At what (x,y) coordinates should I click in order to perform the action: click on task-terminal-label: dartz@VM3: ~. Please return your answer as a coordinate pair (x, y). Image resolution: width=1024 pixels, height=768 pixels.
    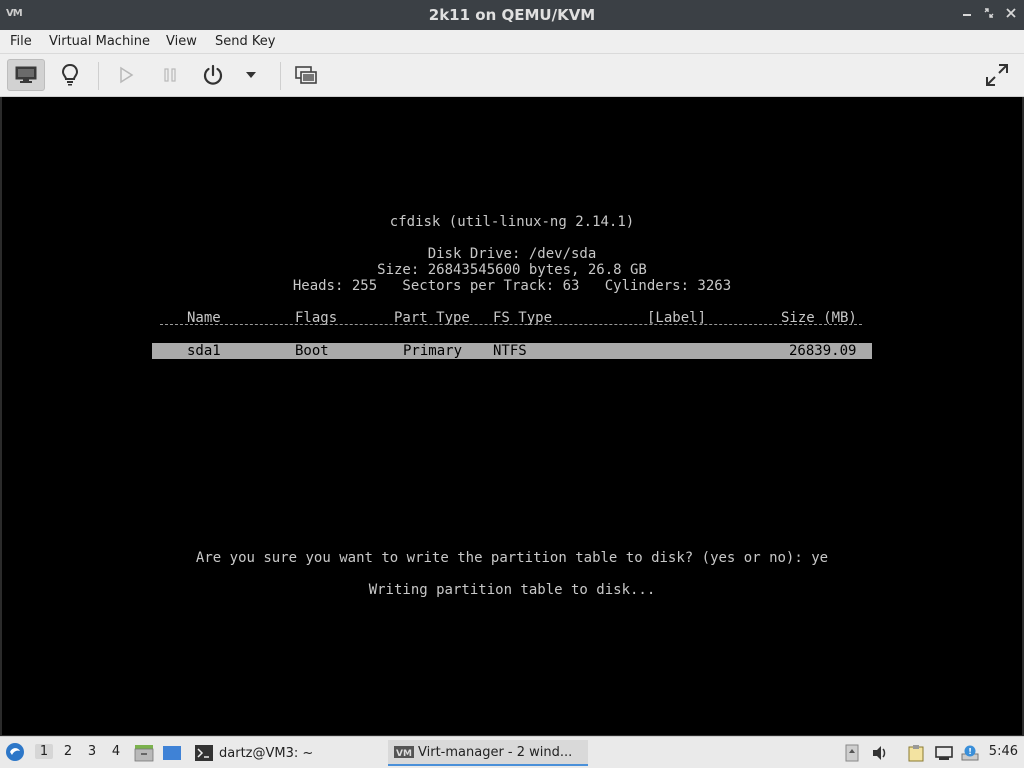
    Looking at the image, I should click on (266, 753).